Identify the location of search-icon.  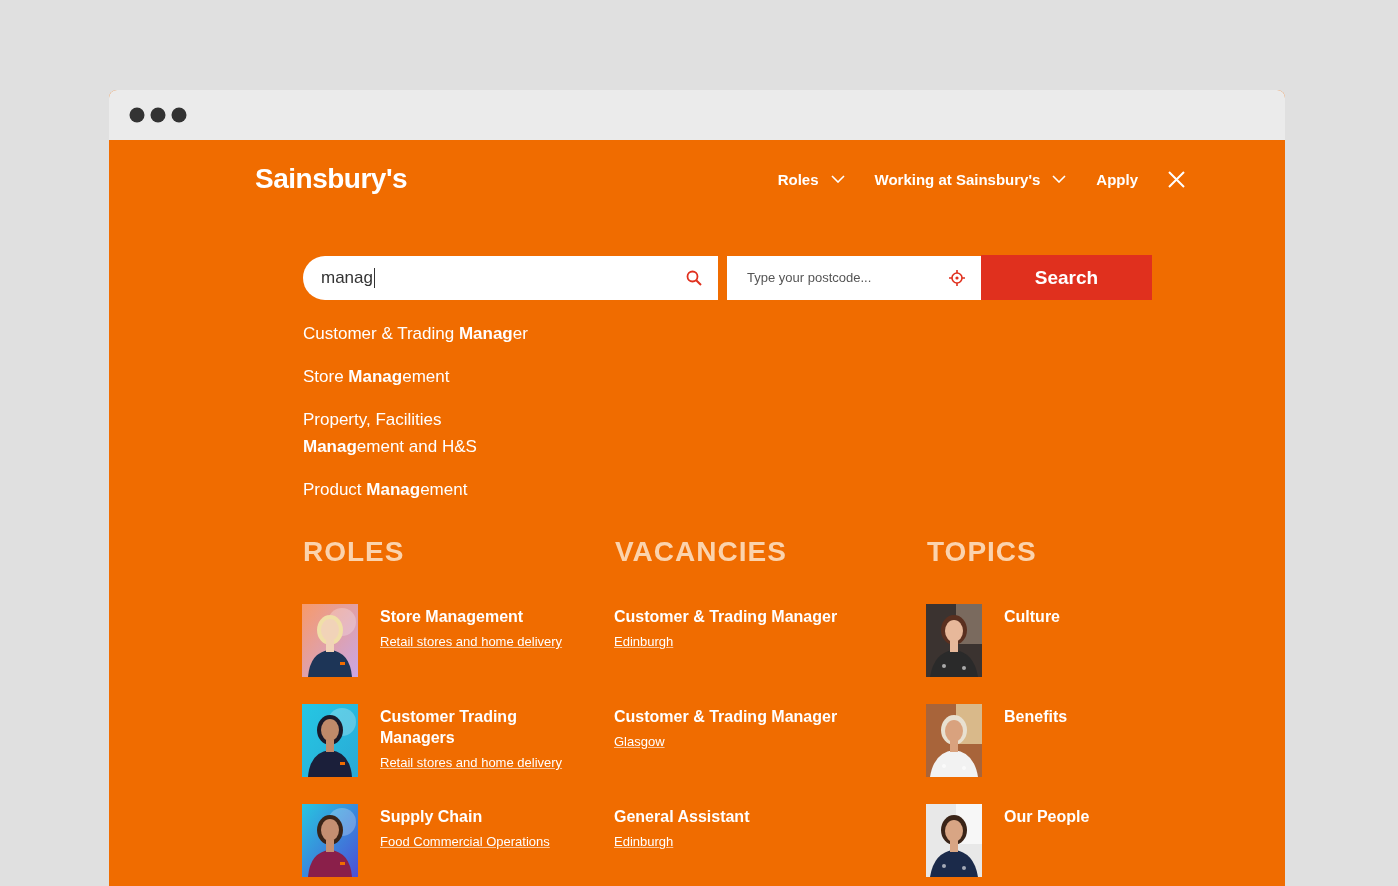
(694, 277).